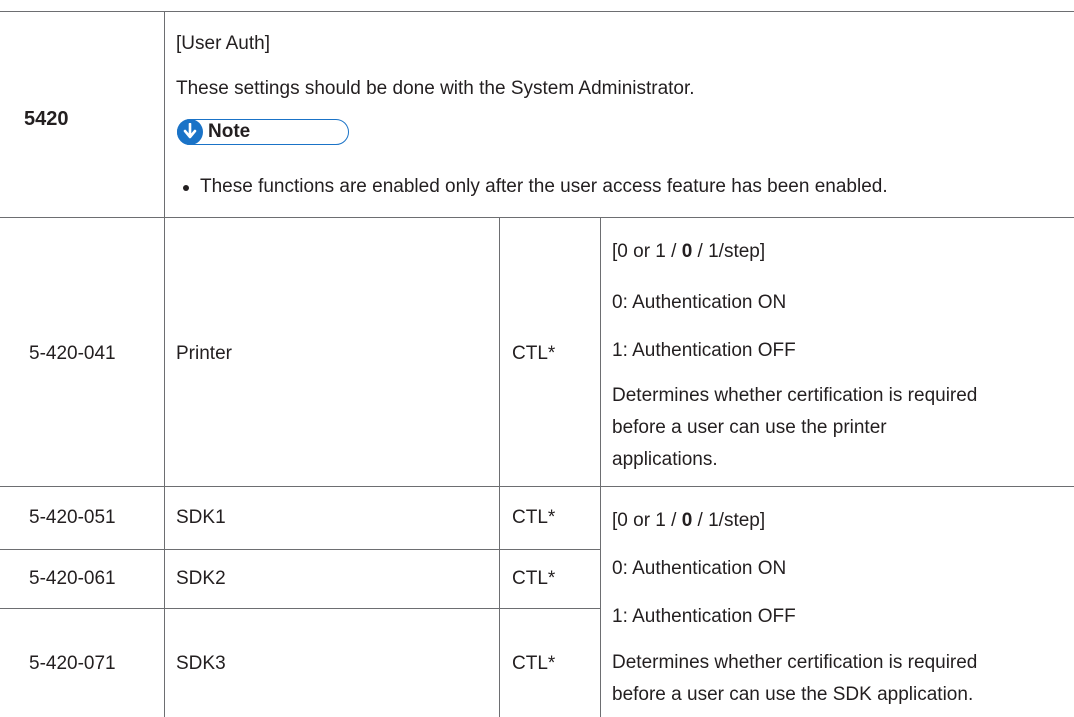 The image size is (1074, 717). I want to click on table-row-name: Printer, so click(204, 353).